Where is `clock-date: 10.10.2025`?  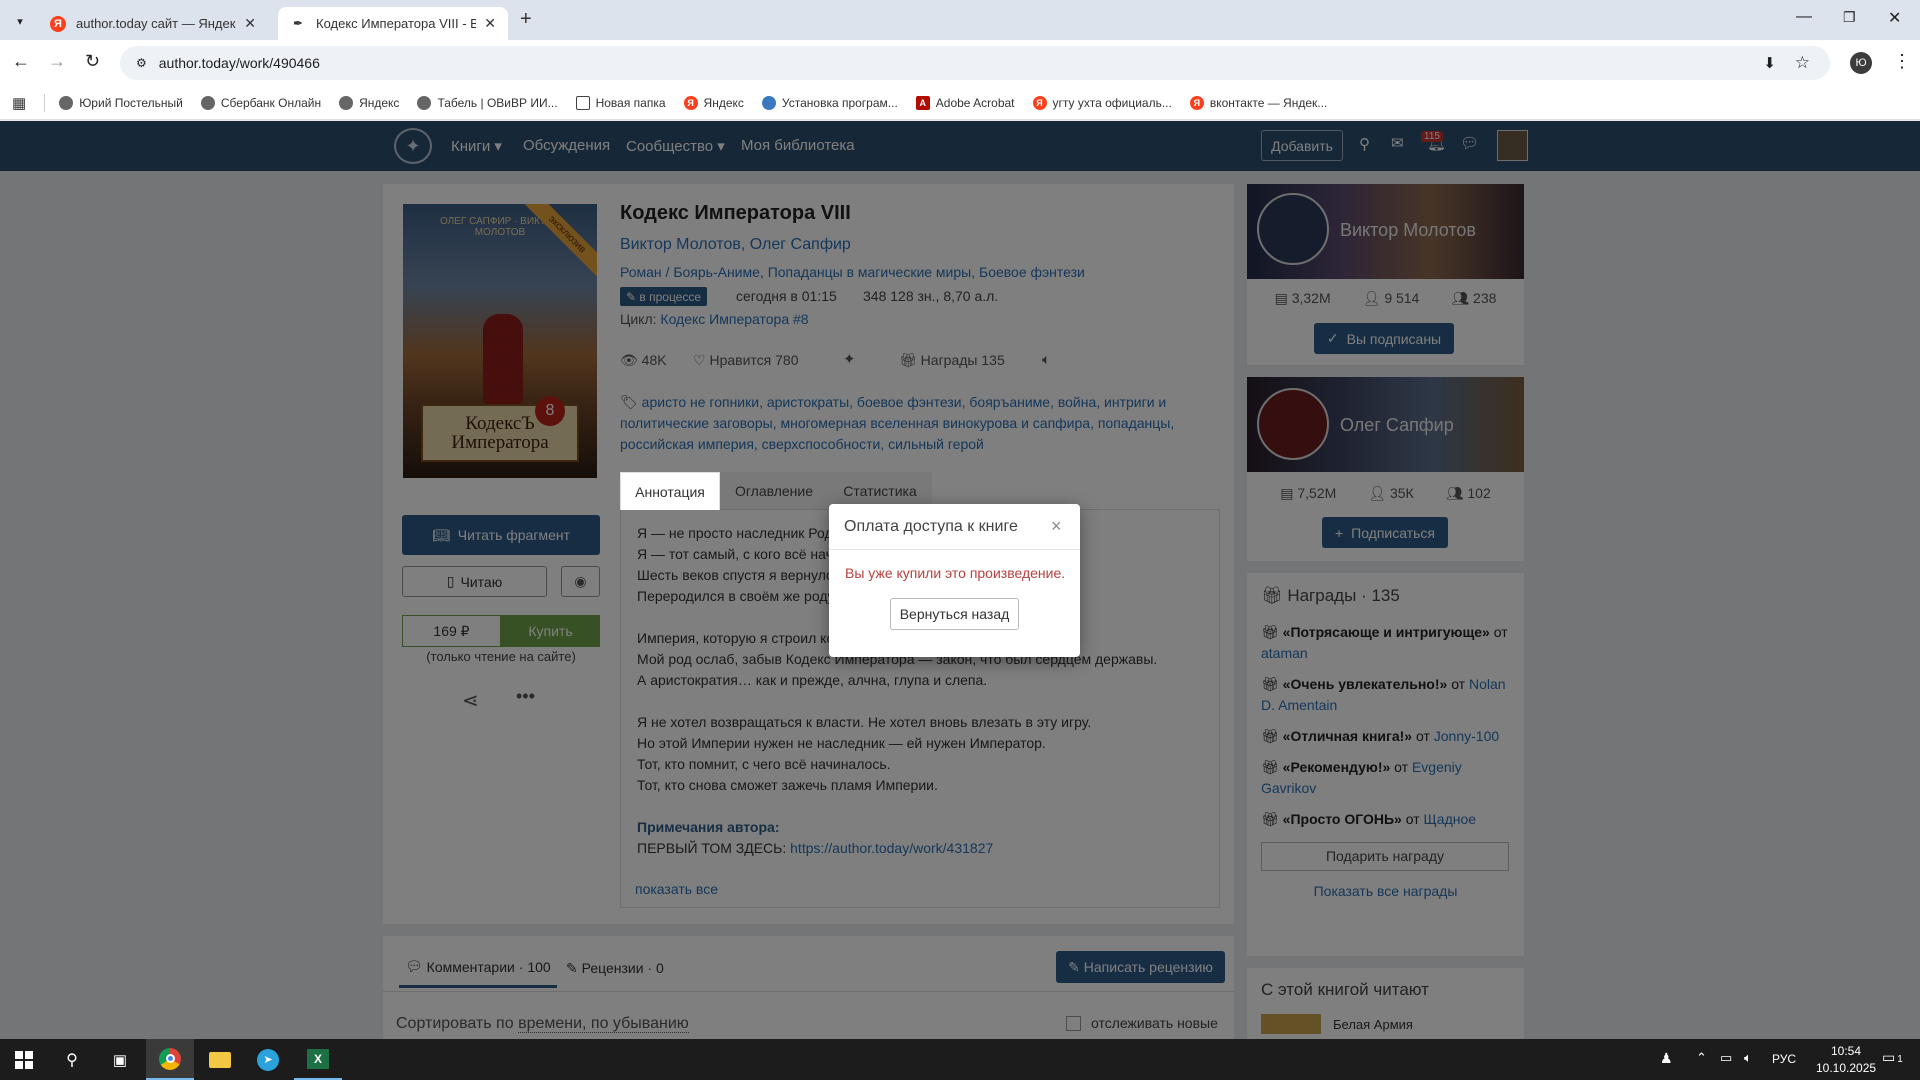 clock-date: 10.10.2025 is located at coordinates (1846, 1068).